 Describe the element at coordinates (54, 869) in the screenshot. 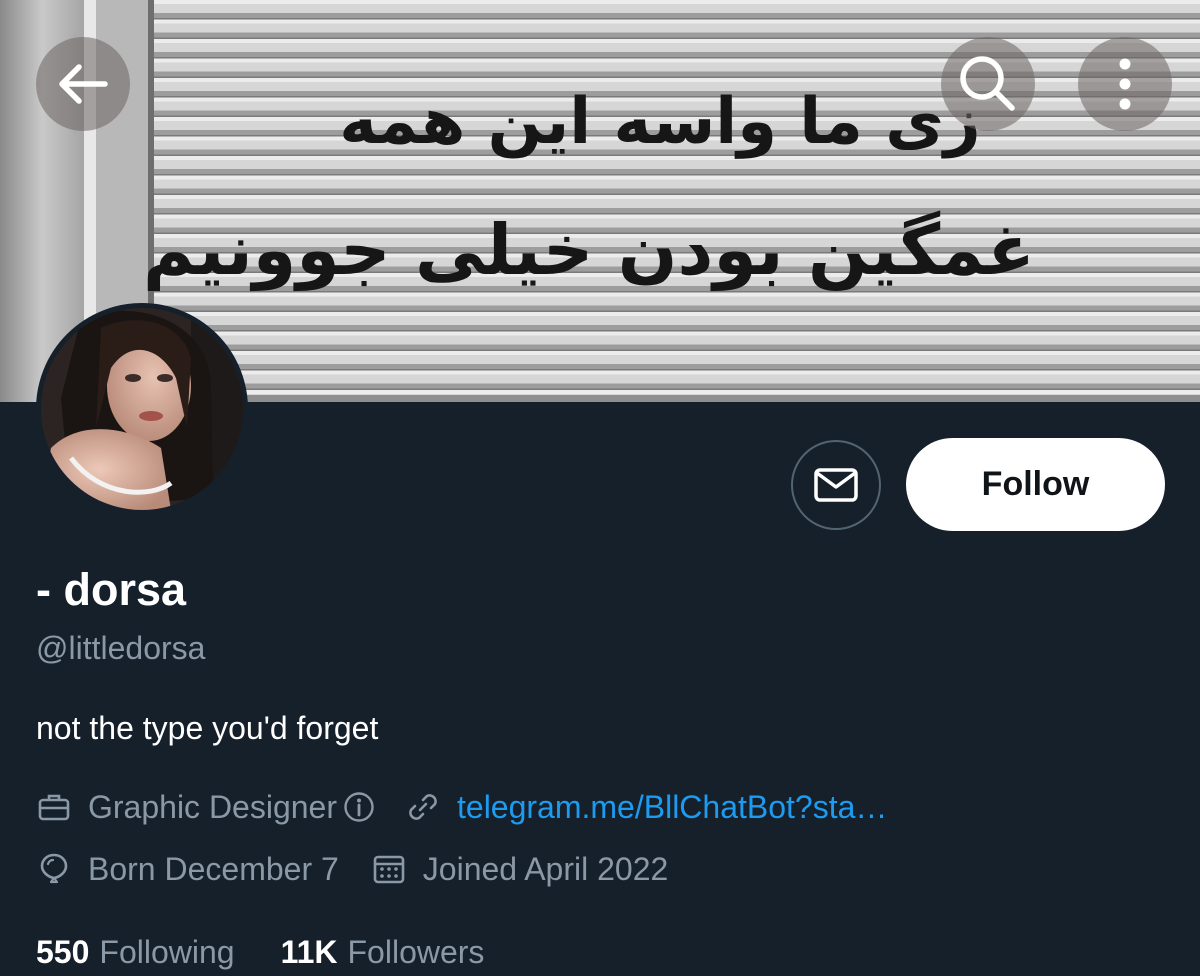

I see `balloon-icon` at that location.